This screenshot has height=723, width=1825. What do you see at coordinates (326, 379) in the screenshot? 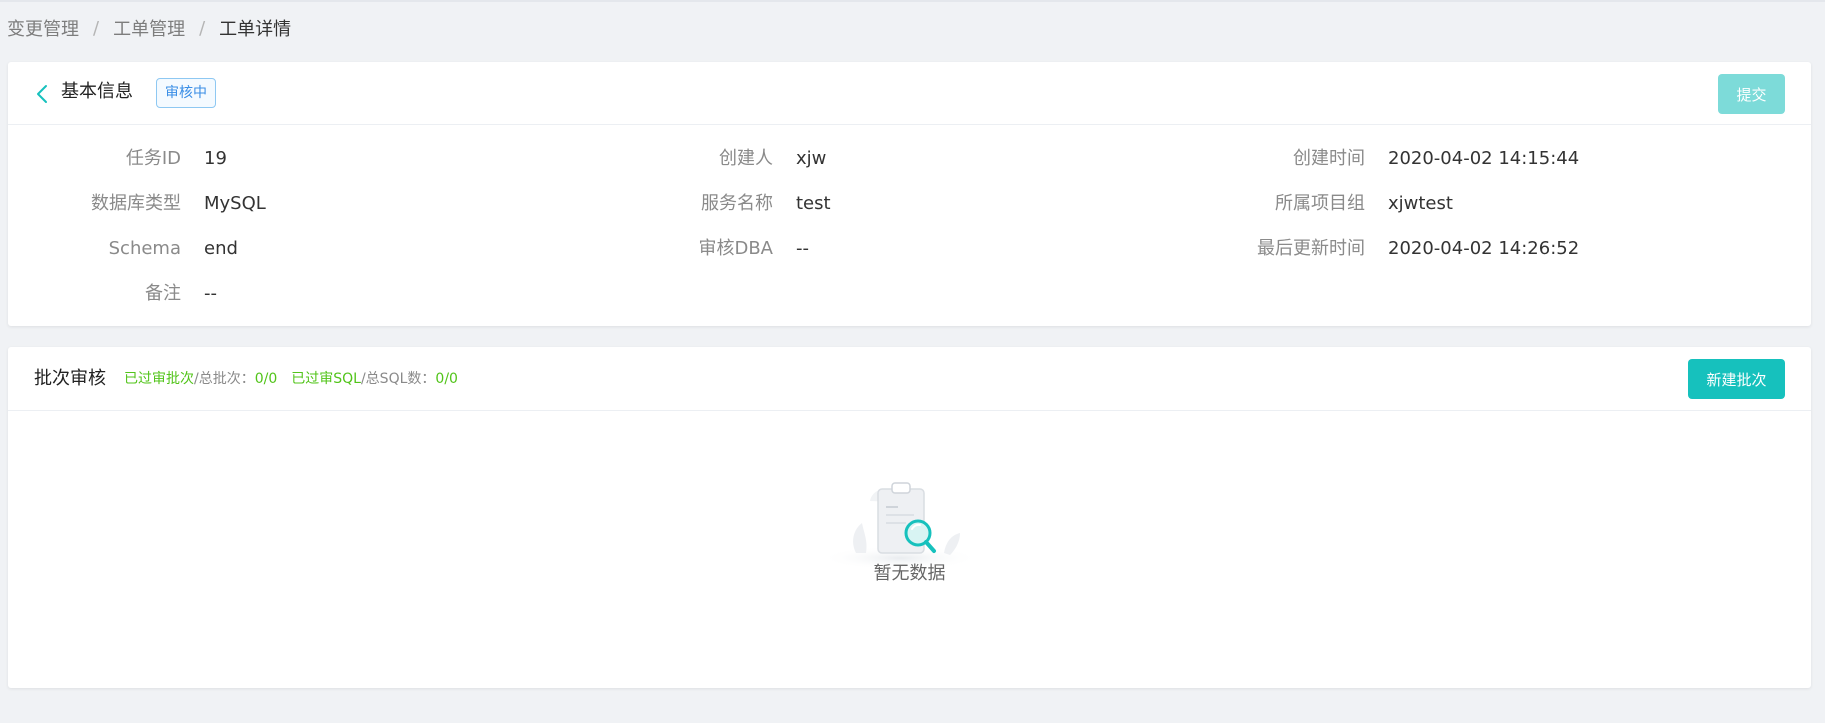
I see `passed-sql-label: 已过审SQL` at bounding box center [326, 379].